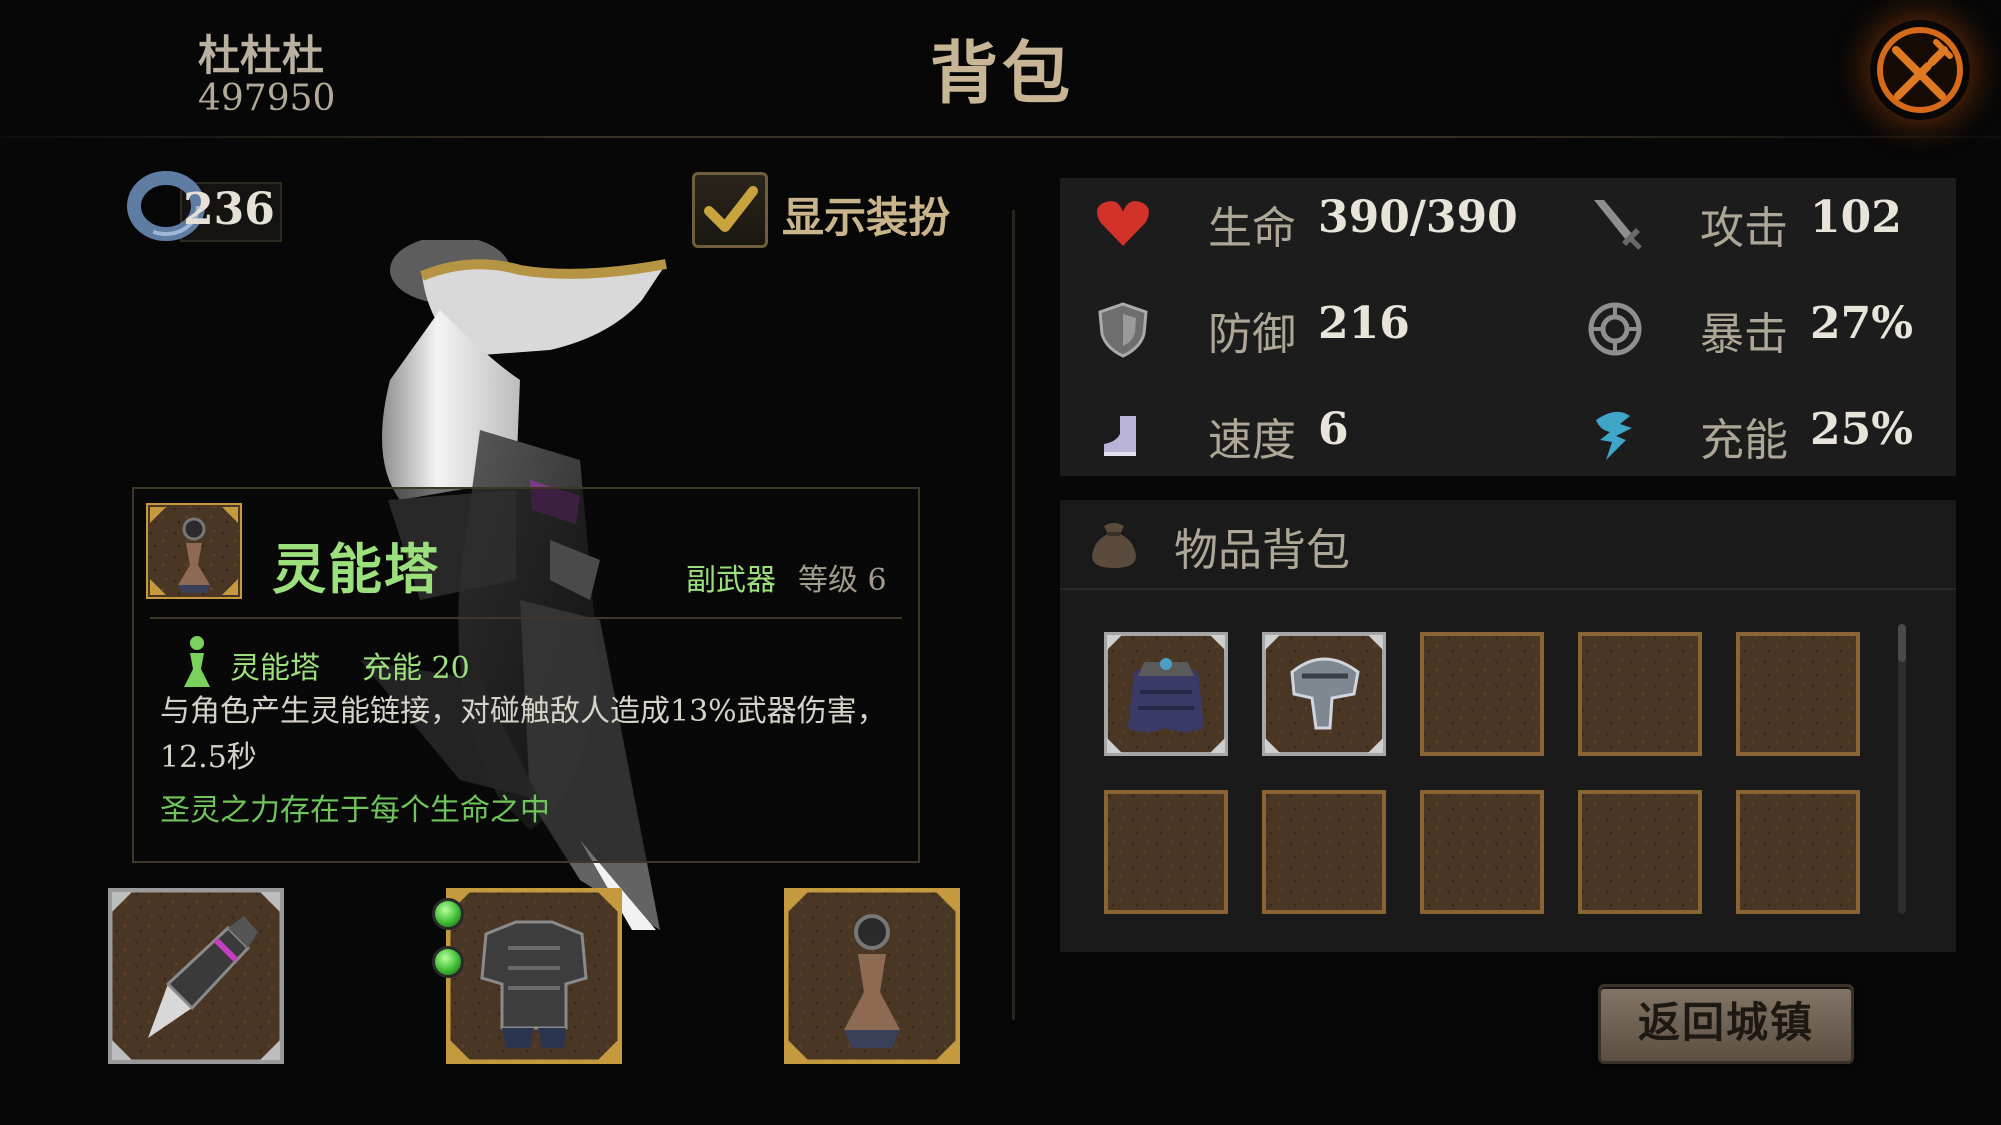 The height and width of the screenshot is (1125, 2001). I want to click on spirit-skill-icon, so click(197, 661).